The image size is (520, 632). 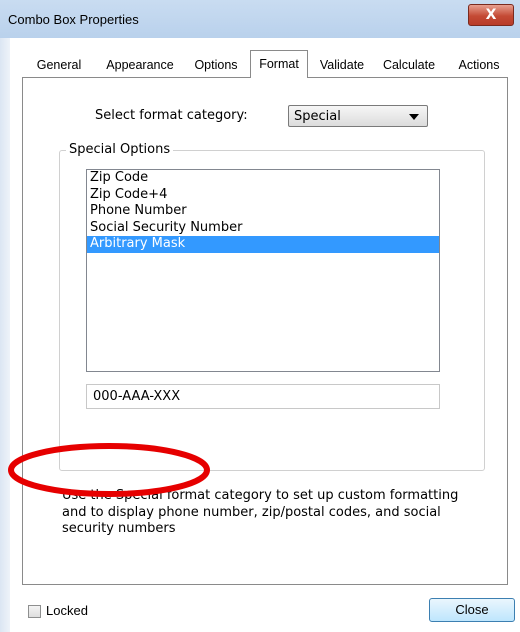 What do you see at coordinates (67, 610) in the screenshot?
I see `locked-label: Locked` at bounding box center [67, 610].